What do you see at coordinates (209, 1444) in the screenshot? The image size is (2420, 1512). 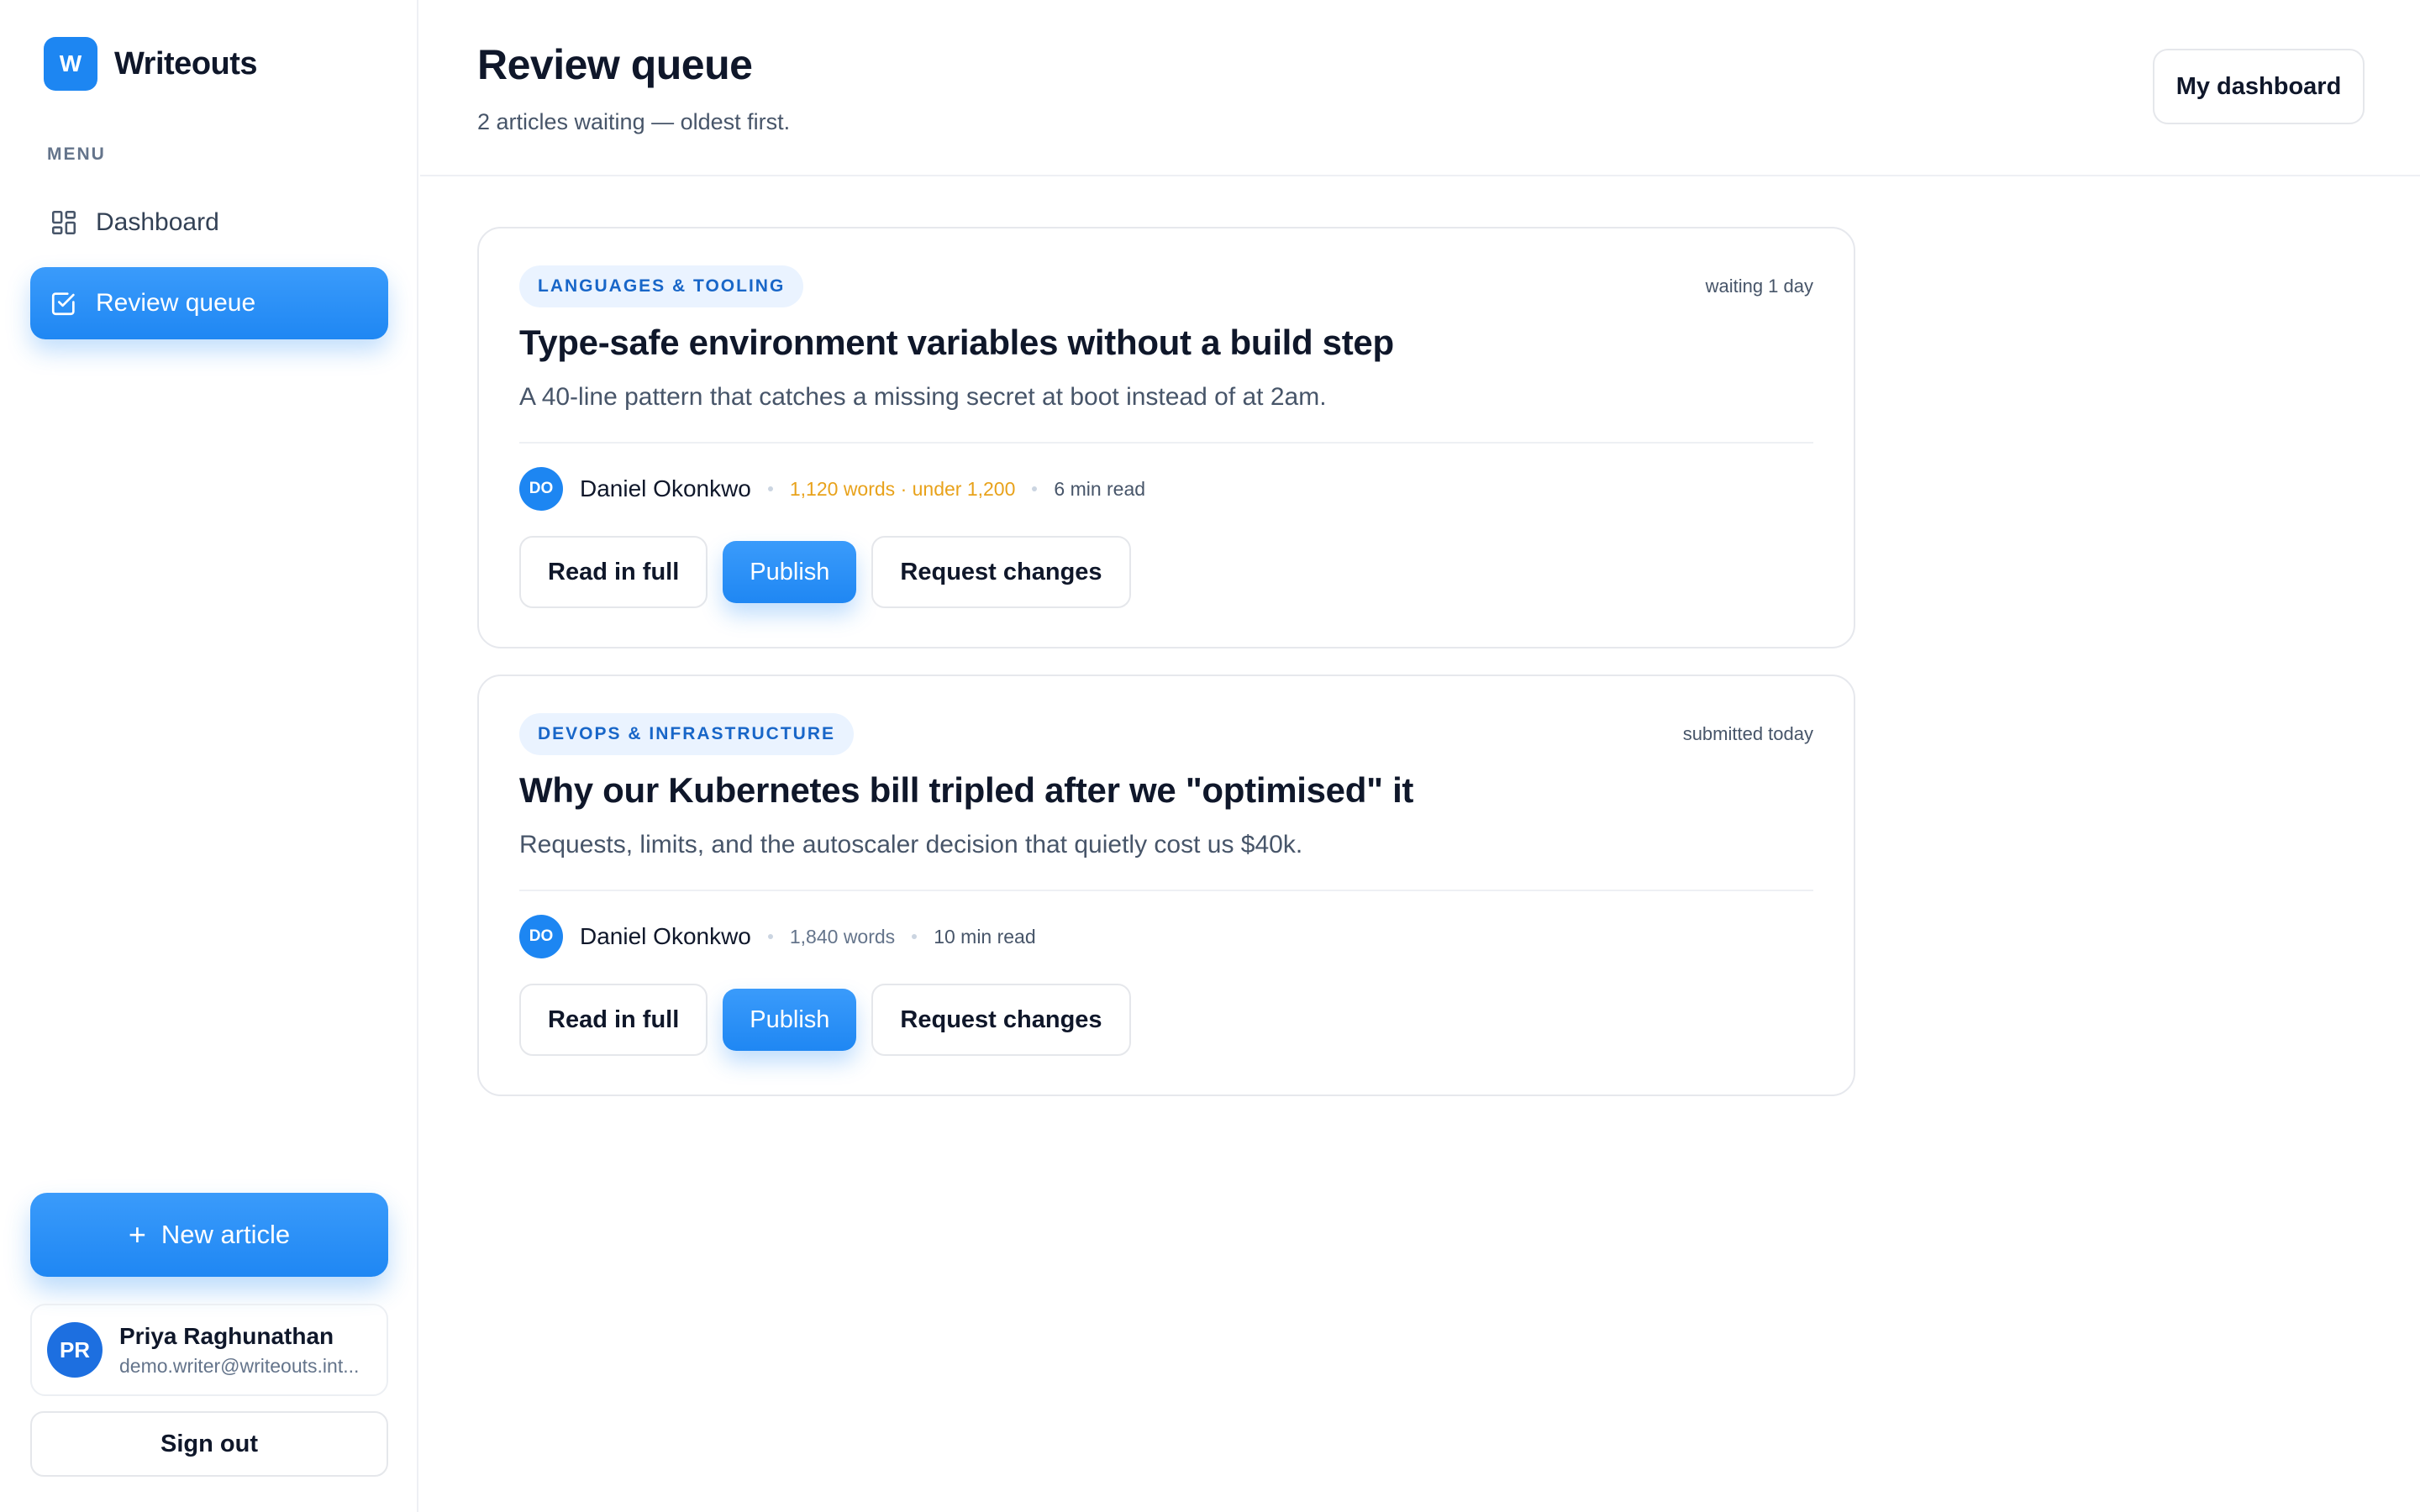 I see `sign-out-button: Sign out` at bounding box center [209, 1444].